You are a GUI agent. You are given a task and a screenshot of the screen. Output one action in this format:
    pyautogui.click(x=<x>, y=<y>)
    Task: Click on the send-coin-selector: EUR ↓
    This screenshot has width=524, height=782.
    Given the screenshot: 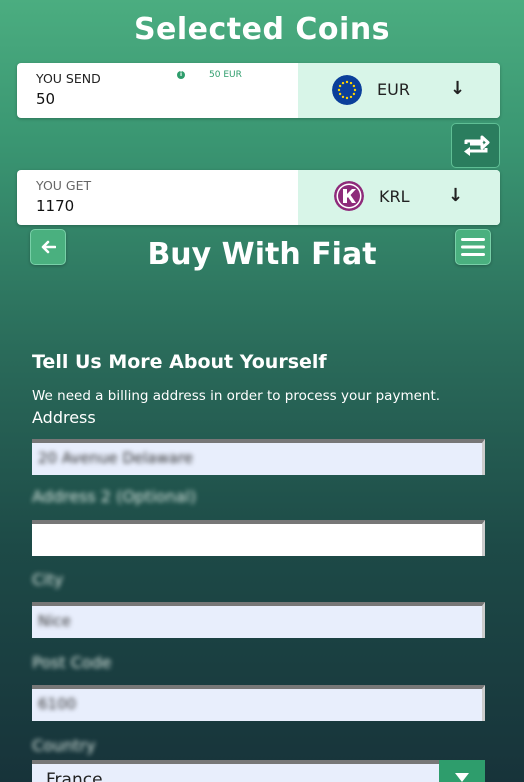 What is the action you would take?
    pyautogui.click(x=399, y=90)
    